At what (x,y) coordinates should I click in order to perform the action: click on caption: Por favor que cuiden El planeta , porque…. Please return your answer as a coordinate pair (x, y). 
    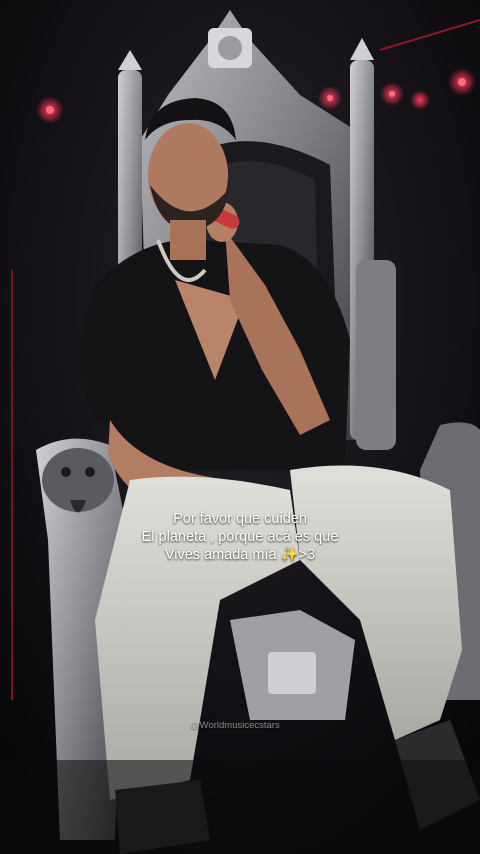
    Looking at the image, I should click on (240, 537).